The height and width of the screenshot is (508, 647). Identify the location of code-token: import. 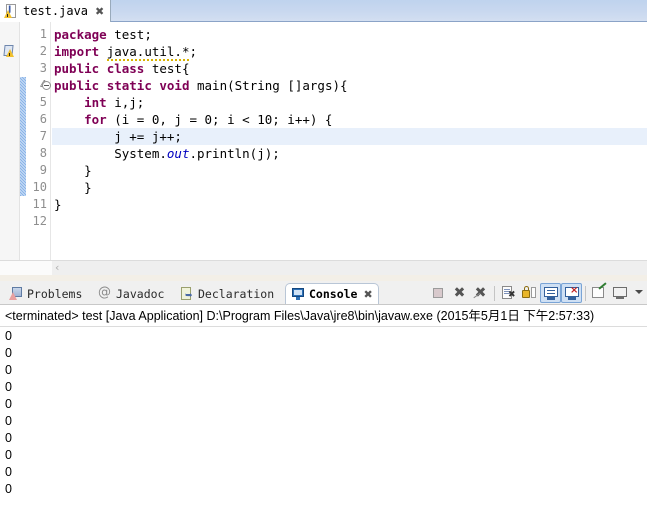
(77, 51).